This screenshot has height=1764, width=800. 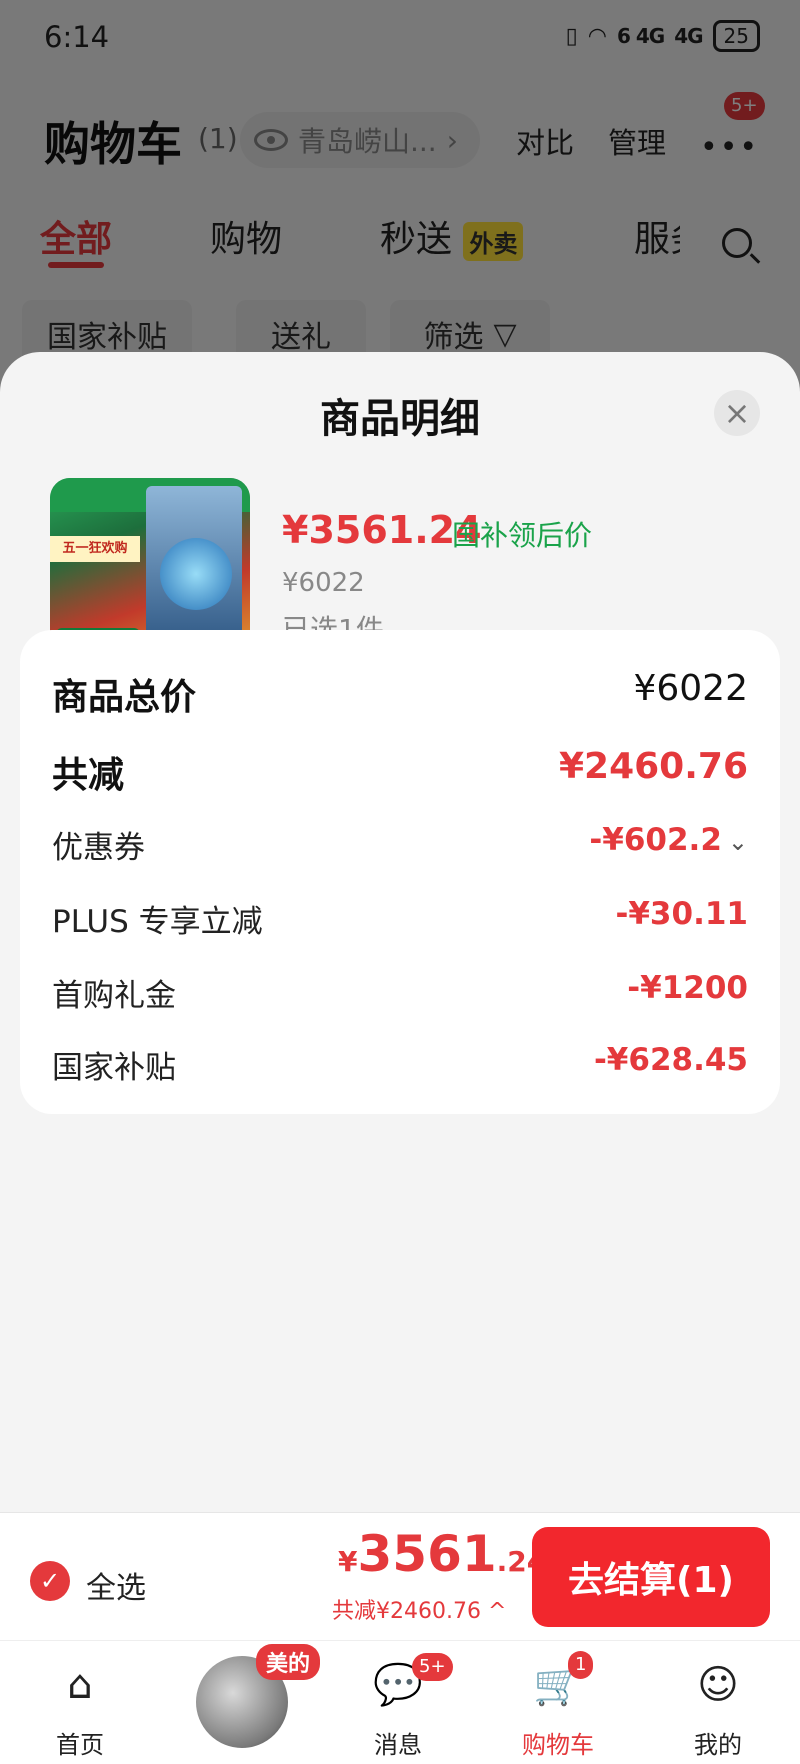 I want to click on total-value: ¥6022, so click(x=690, y=688).